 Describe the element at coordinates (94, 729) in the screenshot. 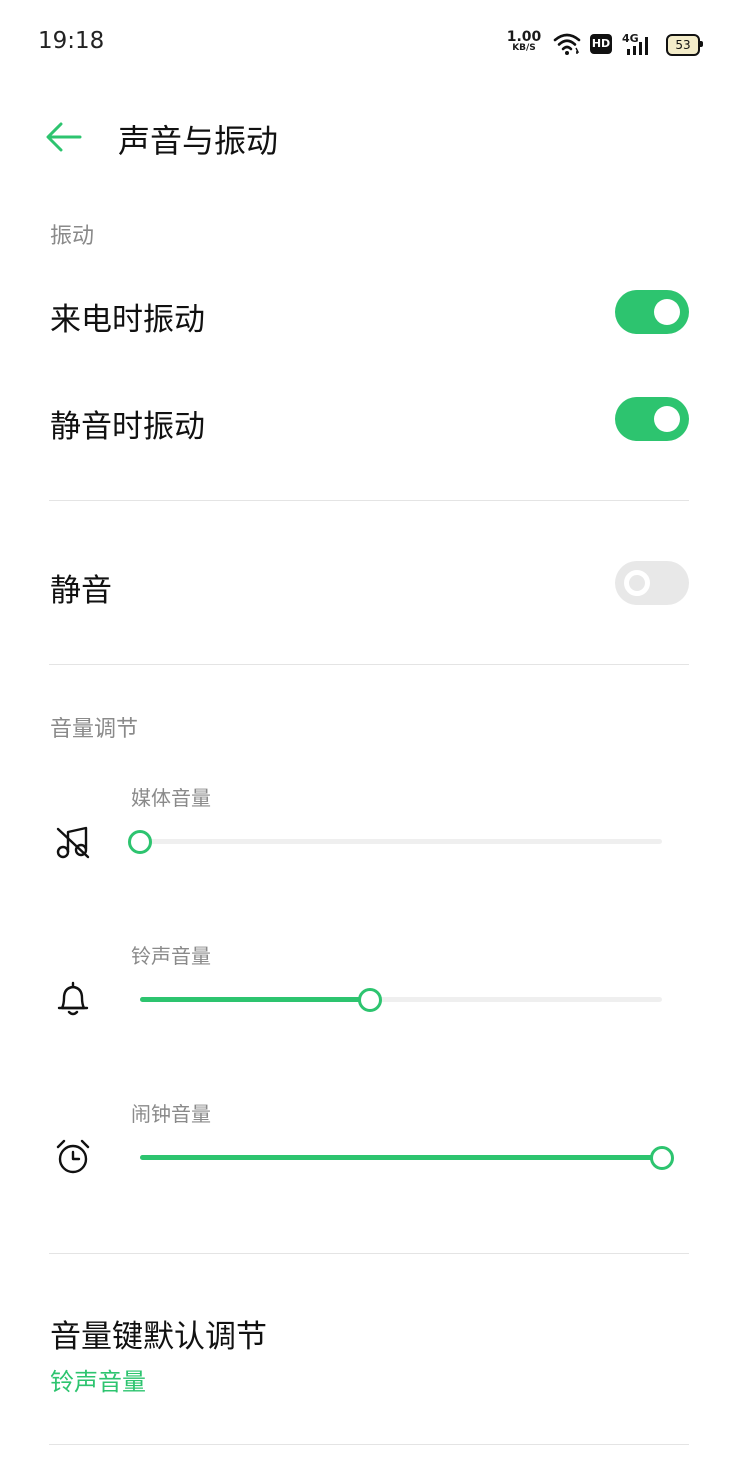

I see `section-title-volume: 音量调节` at that location.